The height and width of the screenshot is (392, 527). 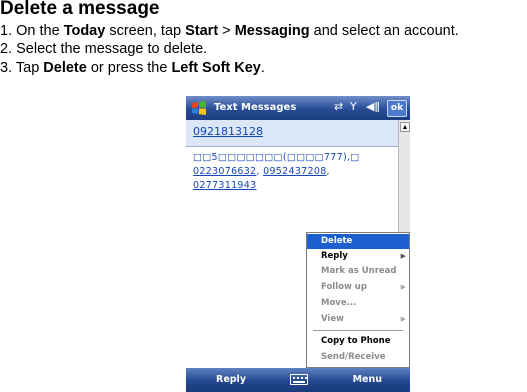 What do you see at coordinates (344, 287) in the screenshot?
I see `menu-item-label: Follow up` at bounding box center [344, 287].